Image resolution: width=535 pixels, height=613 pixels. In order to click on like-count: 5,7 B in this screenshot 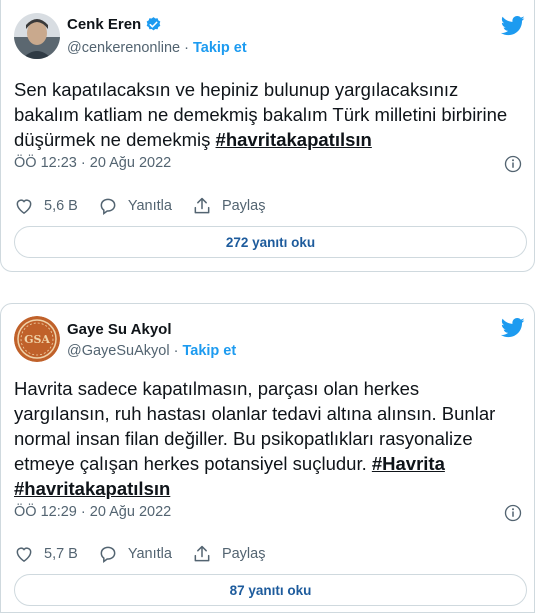, I will do `click(61, 554)`.